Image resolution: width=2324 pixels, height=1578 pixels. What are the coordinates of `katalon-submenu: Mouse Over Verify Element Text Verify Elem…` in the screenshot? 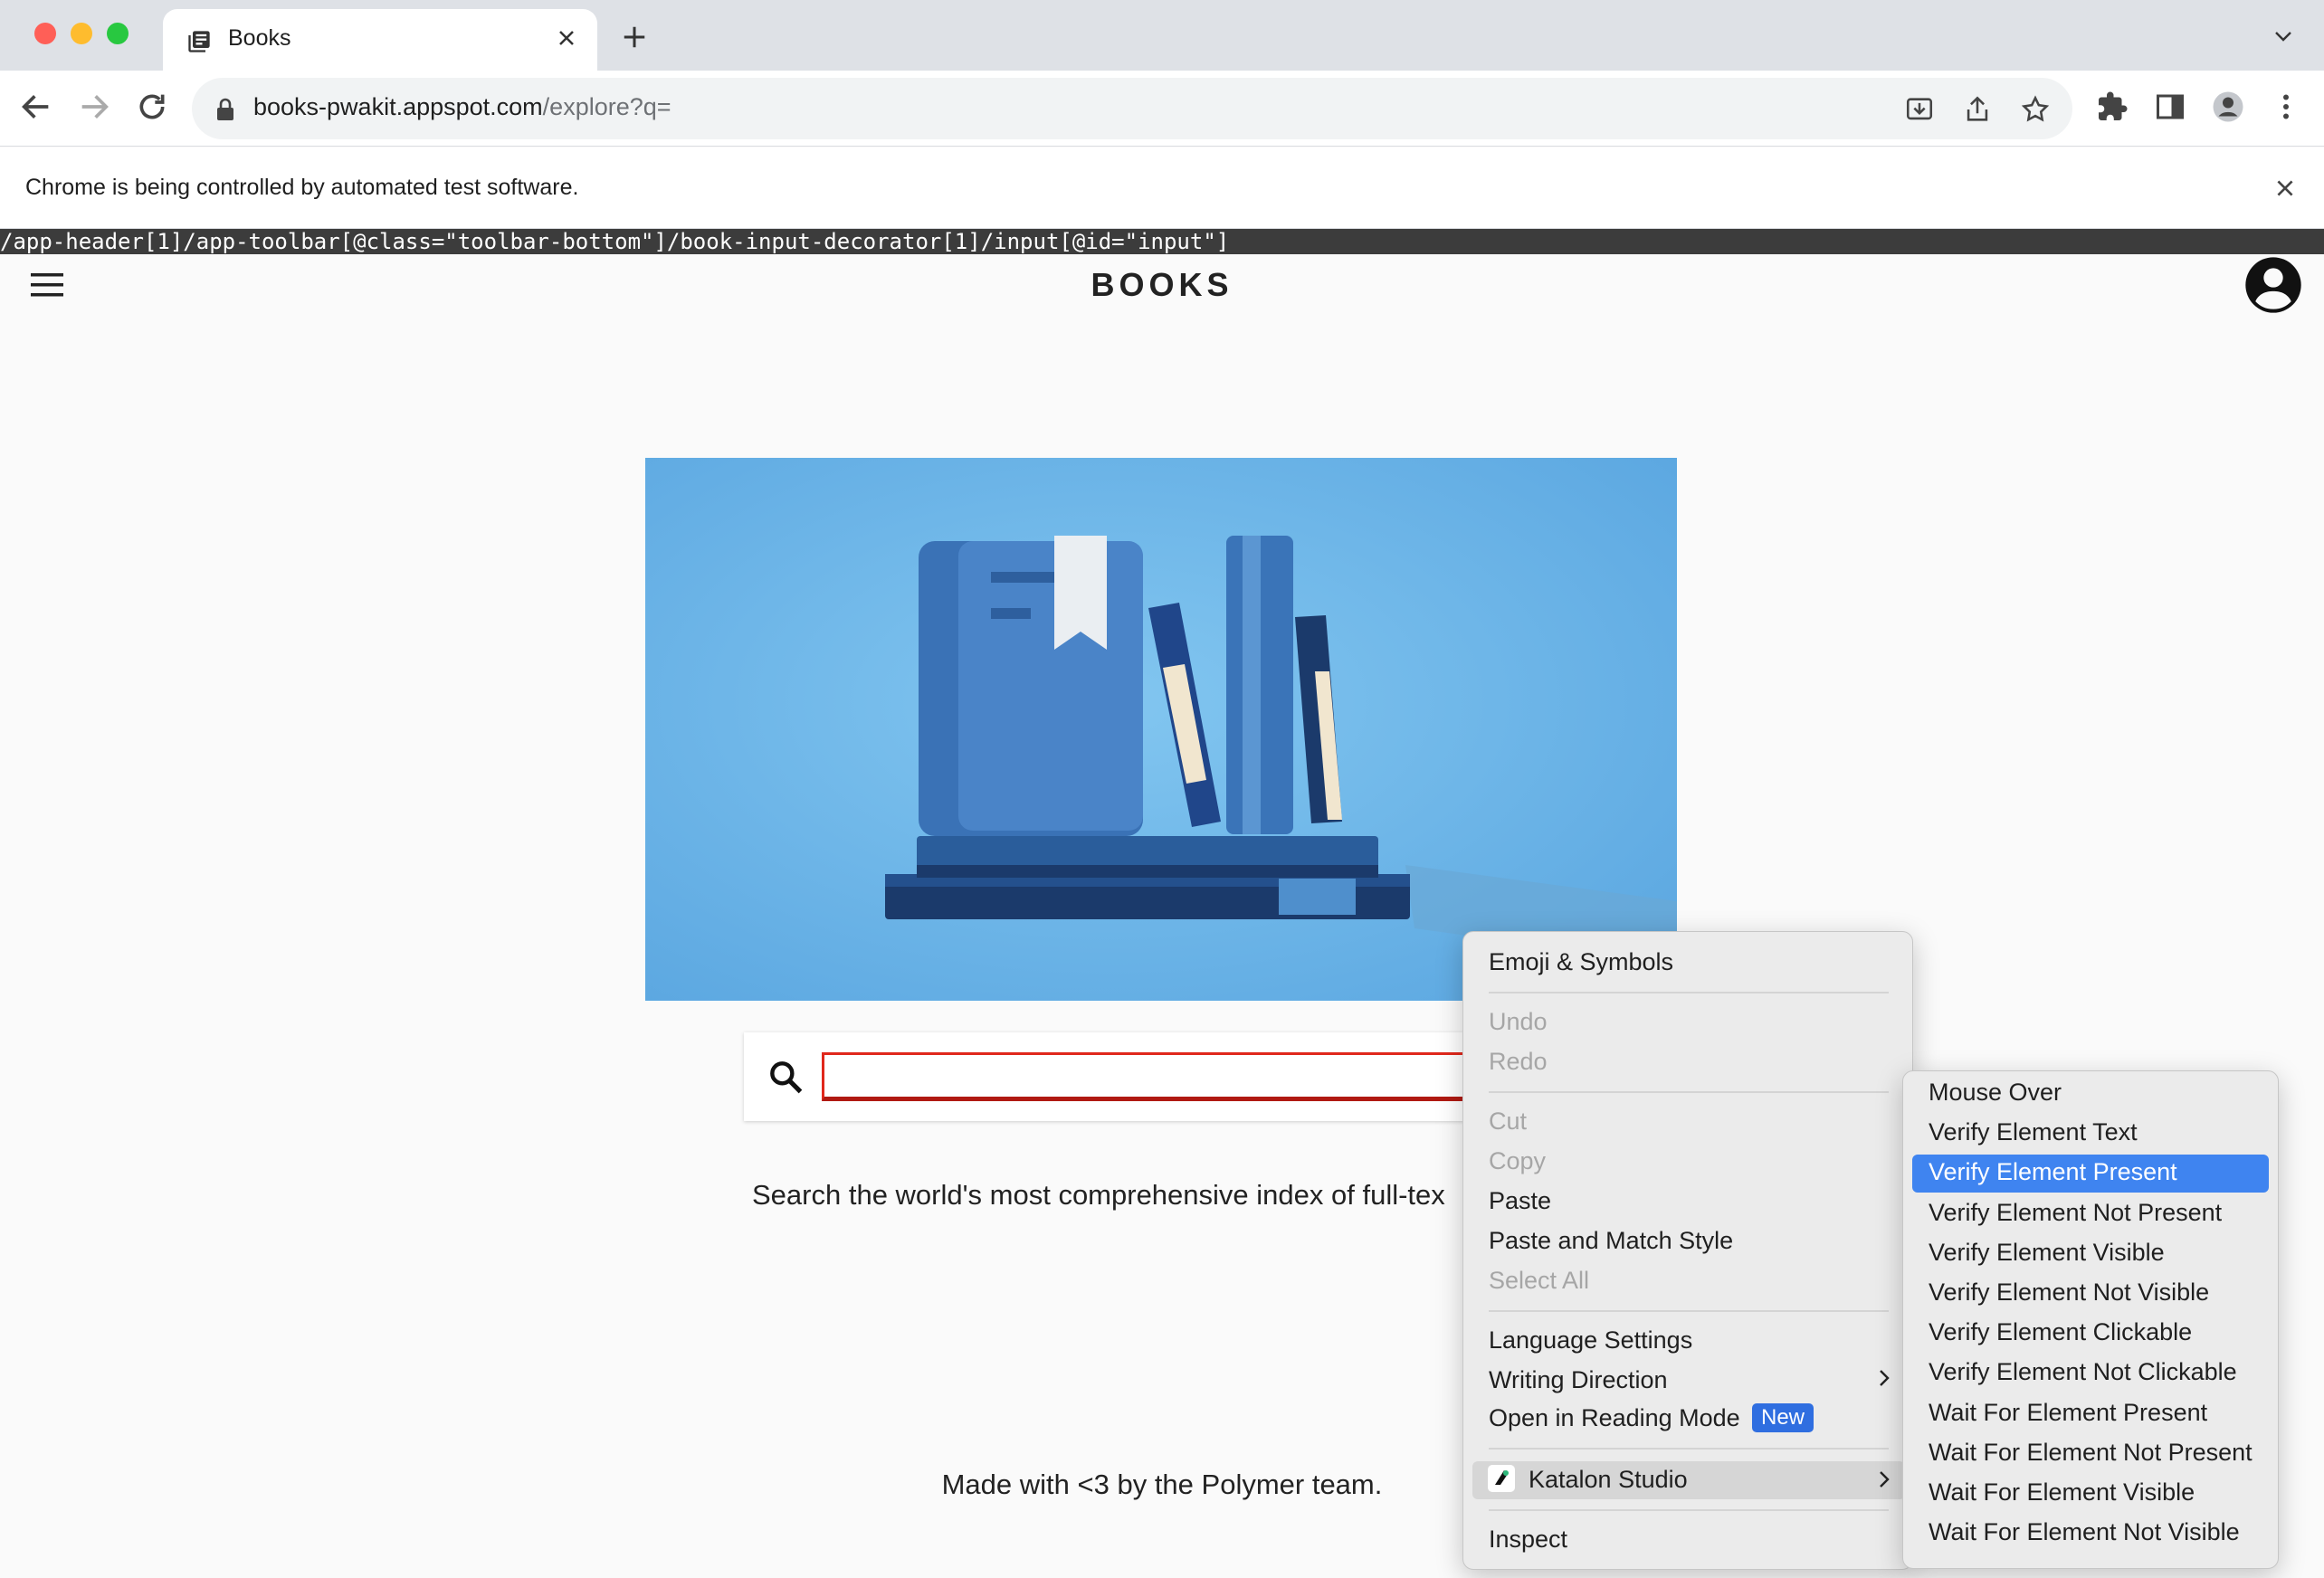 It's located at (2091, 1319).